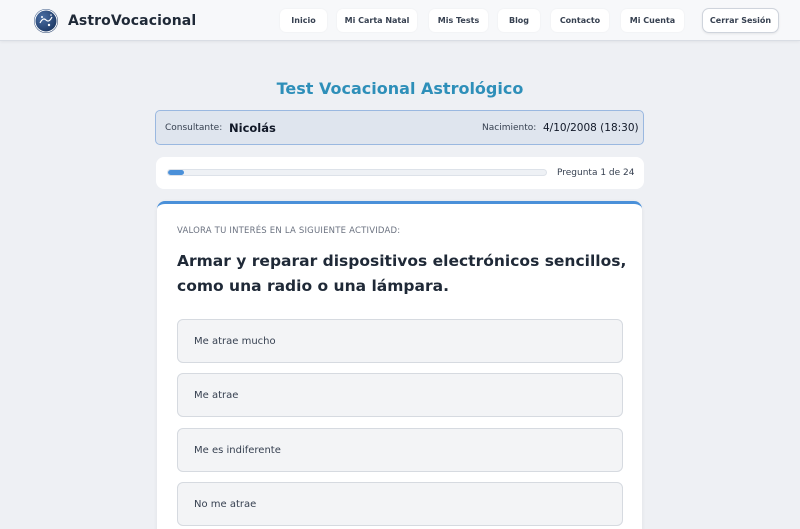 The height and width of the screenshot is (529, 800). What do you see at coordinates (519, 20) in the screenshot?
I see `nav-item-blog: Blog` at bounding box center [519, 20].